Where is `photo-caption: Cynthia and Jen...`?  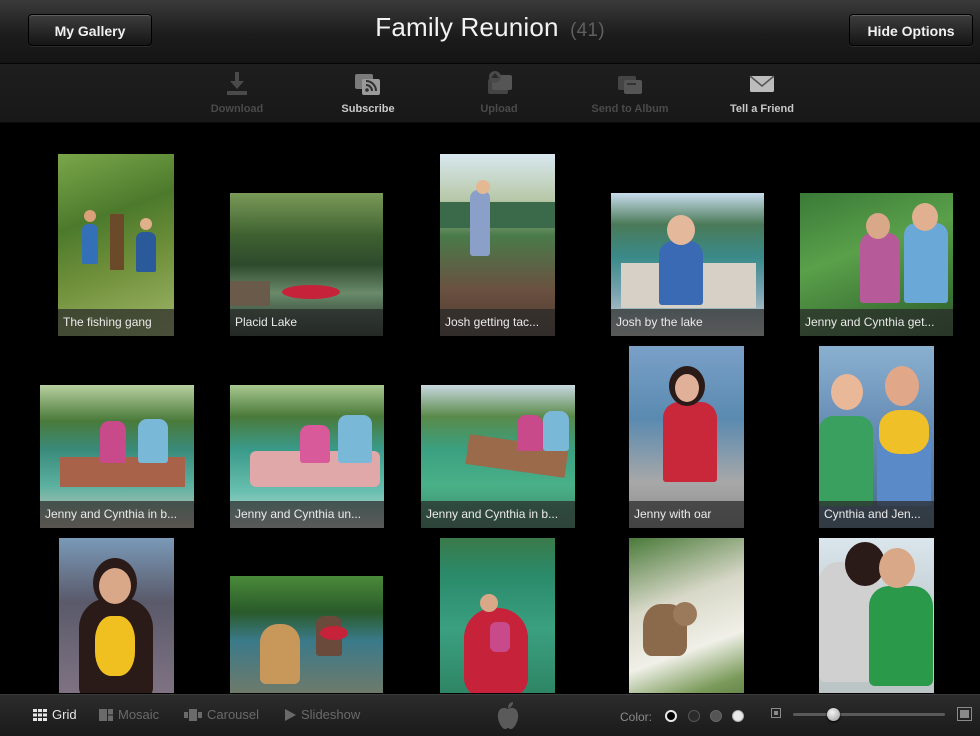
photo-caption: Cynthia and Jen... is located at coordinates (876, 514).